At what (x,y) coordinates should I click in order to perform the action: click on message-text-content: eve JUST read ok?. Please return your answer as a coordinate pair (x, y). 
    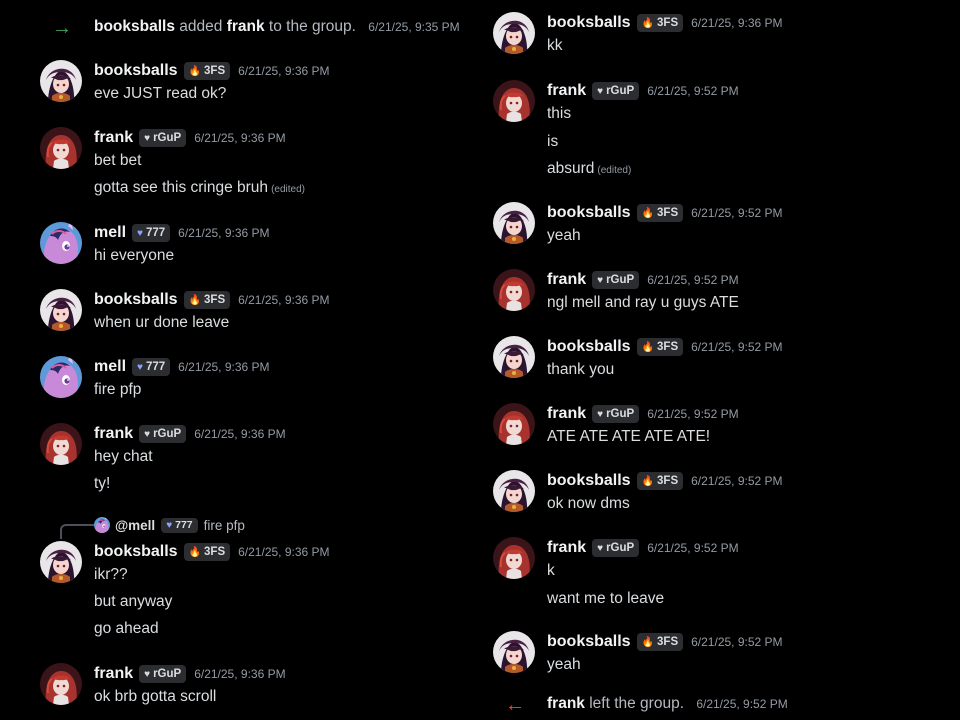
    Looking at the image, I should click on (160, 93).